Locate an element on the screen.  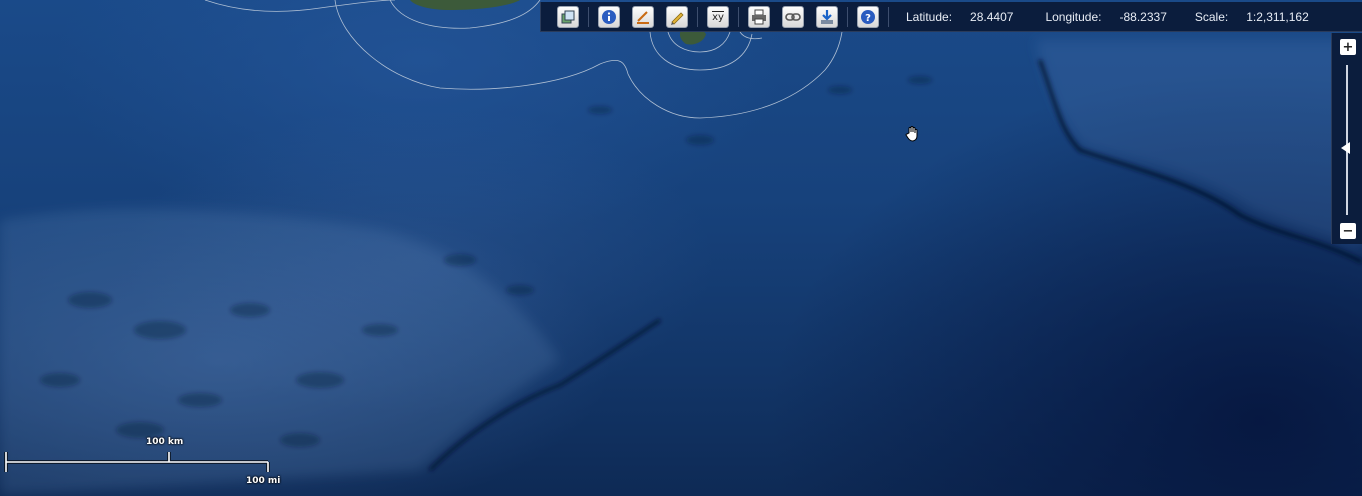
draw-button is located at coordinates (677, 16).